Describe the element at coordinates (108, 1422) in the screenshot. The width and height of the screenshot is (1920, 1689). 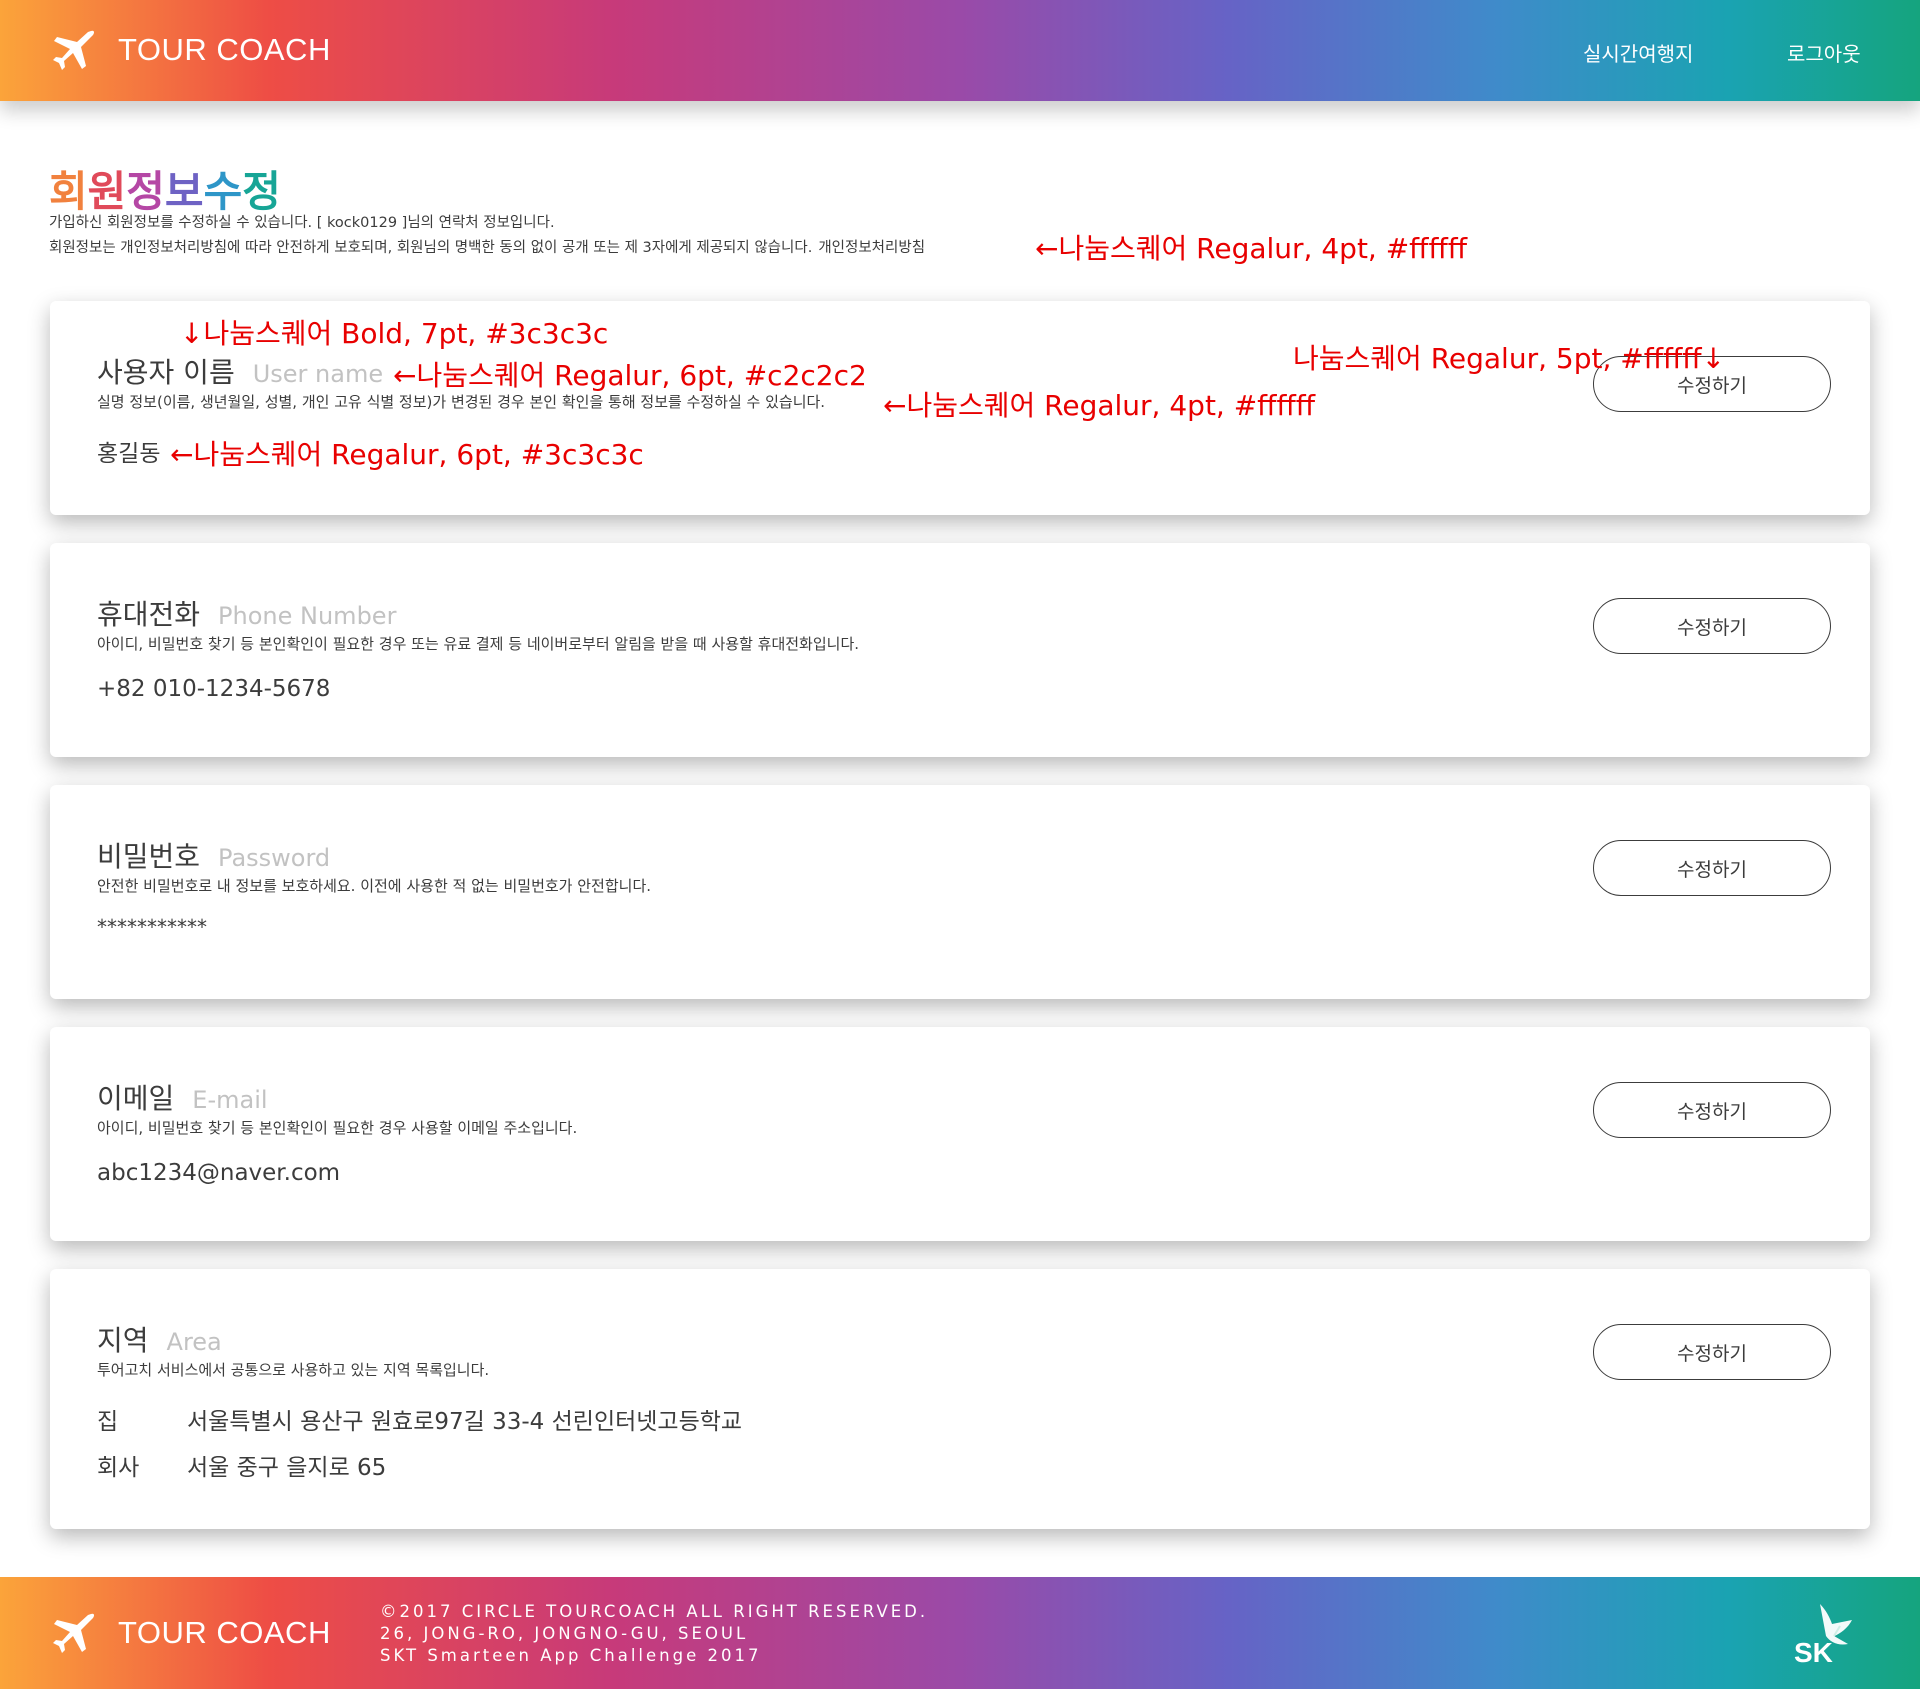
I see `area-label: 집` at that location.